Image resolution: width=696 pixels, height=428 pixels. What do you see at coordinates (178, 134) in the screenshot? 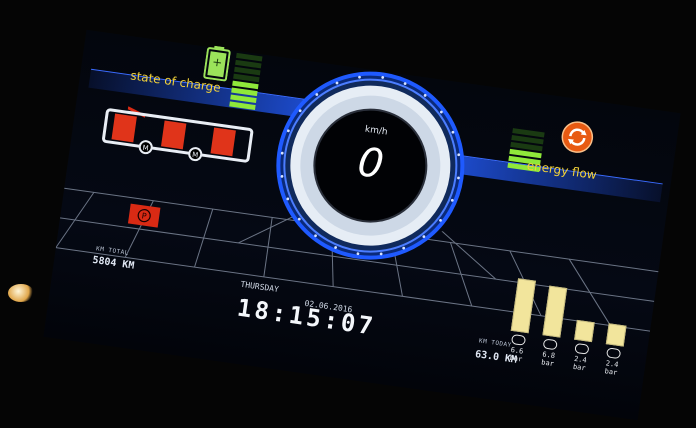
I see `bus-door-status-icon: M M` at bounding box center [178, 134].